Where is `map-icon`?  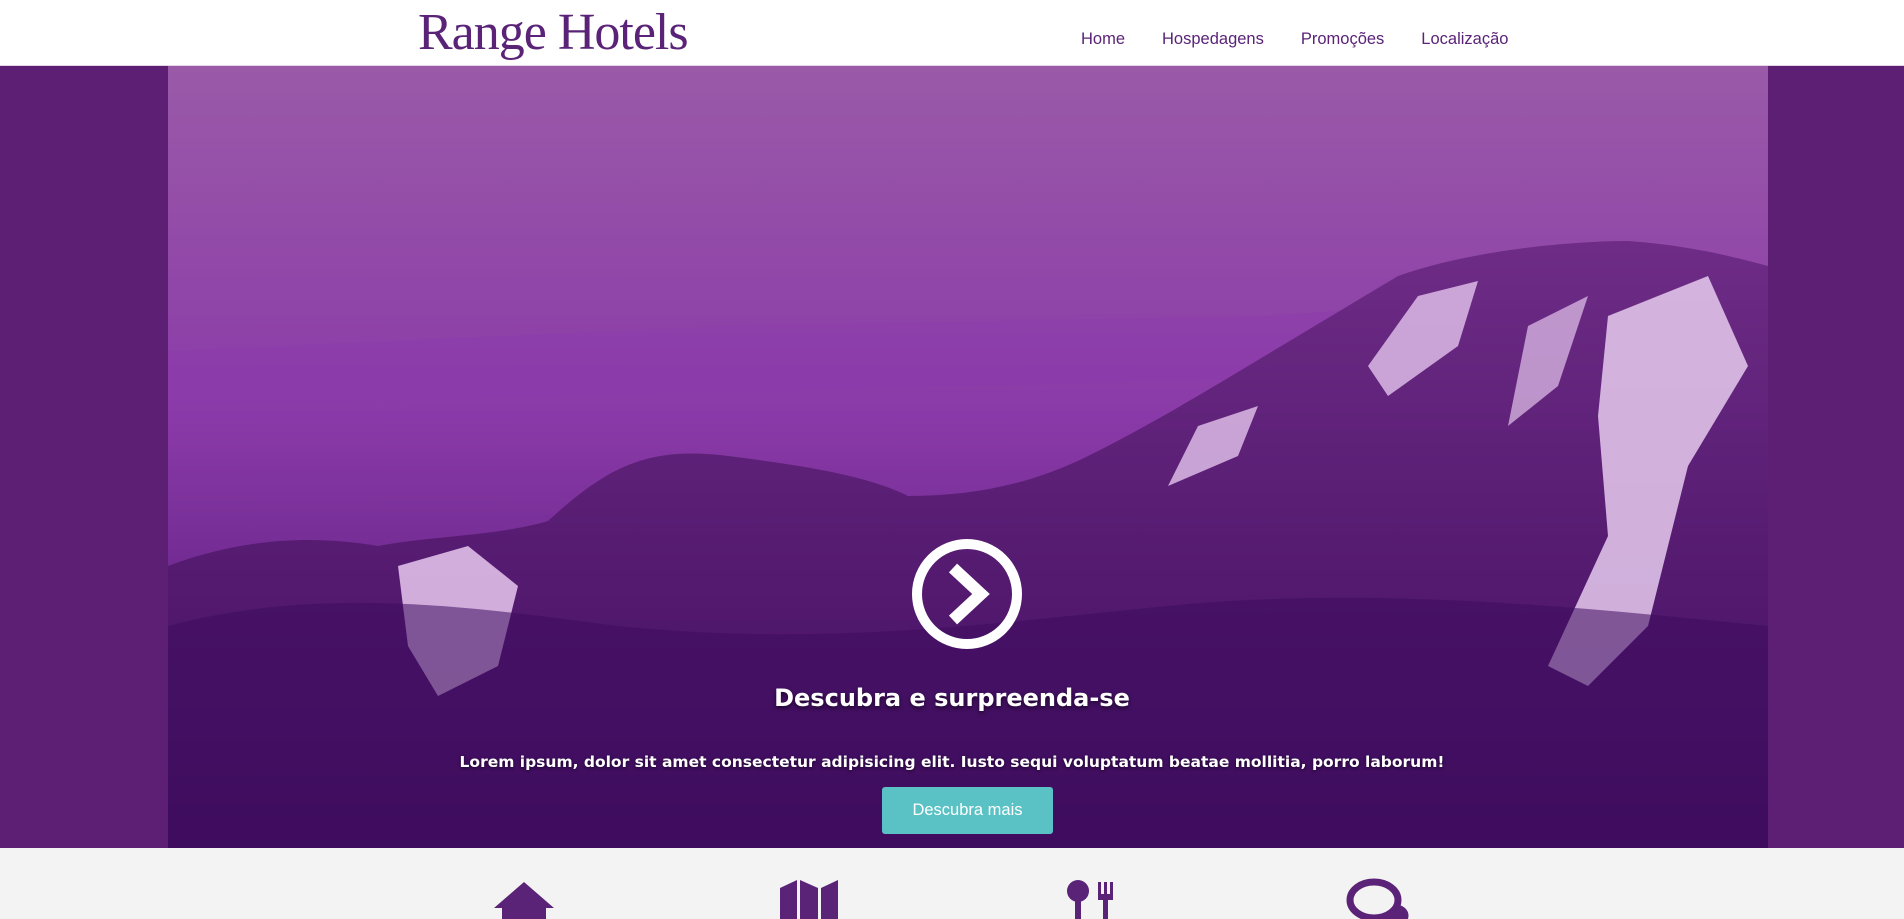
map-icon is located at coordinates (809, 899).